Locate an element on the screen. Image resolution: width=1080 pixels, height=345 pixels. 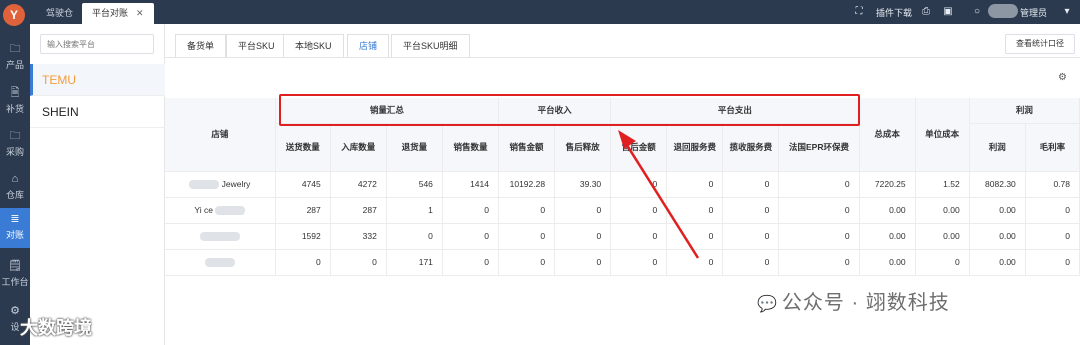
col-unit-cost: 单位成本 is located at coordinates (942, 135).